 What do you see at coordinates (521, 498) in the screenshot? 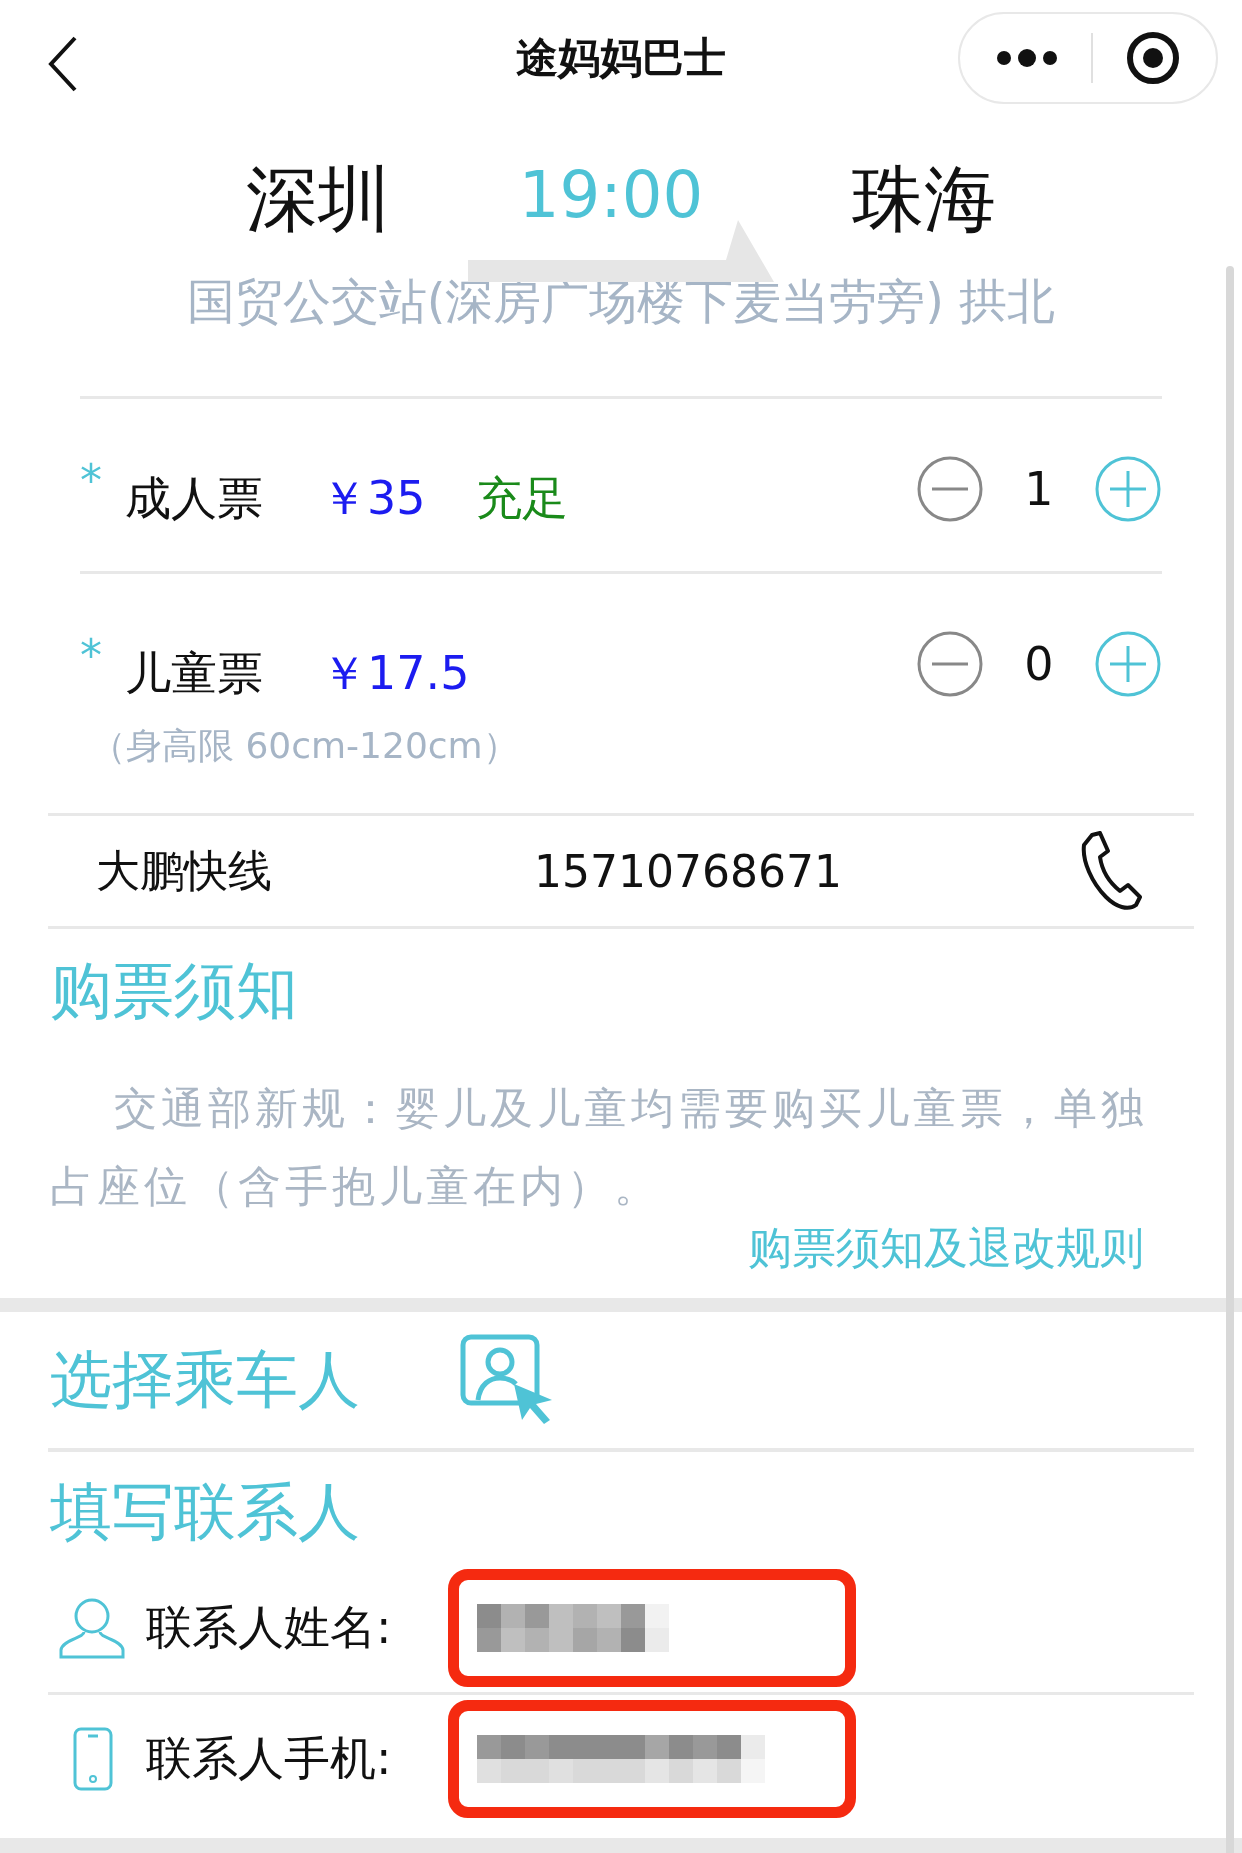
I see `seat-availability: 充足` at bounding box center [521, 498].